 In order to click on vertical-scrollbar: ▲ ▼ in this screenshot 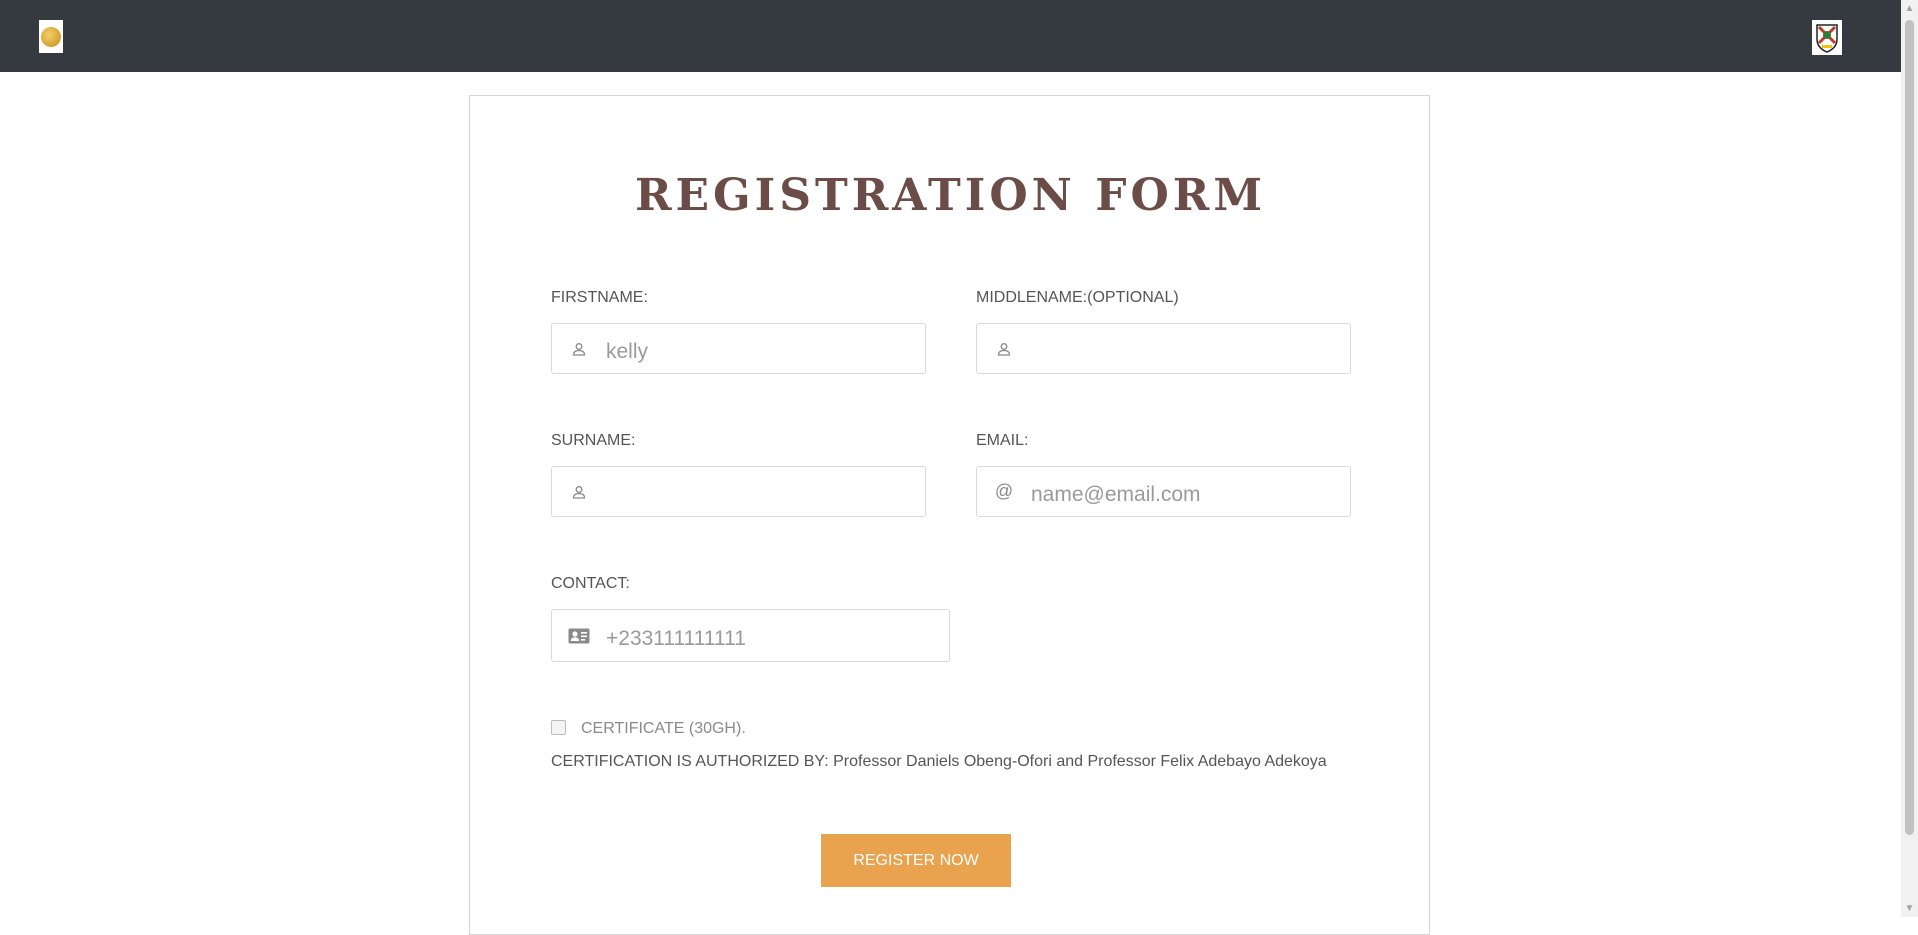, I will do `click(1909, 458)`.